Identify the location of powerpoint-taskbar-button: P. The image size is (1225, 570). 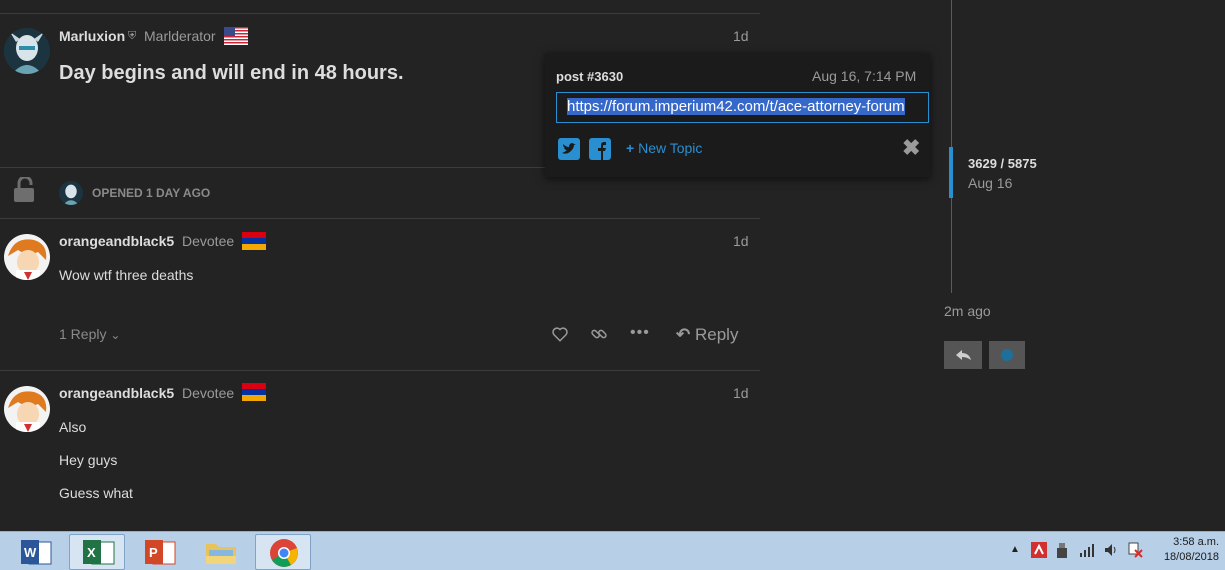
(159, 552).